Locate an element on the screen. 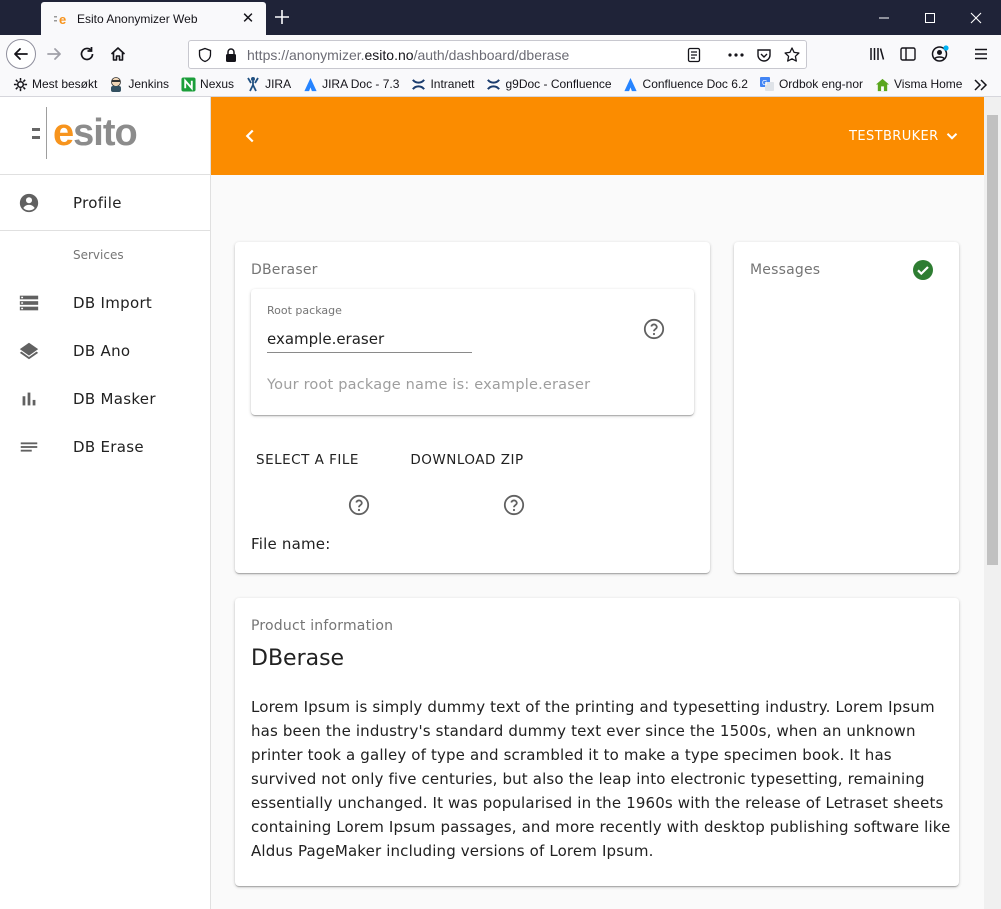 This screenshot has height=909, width=1001. download-zip-button: DOWNLOAD ZIP is located at coordinates (467, 460).